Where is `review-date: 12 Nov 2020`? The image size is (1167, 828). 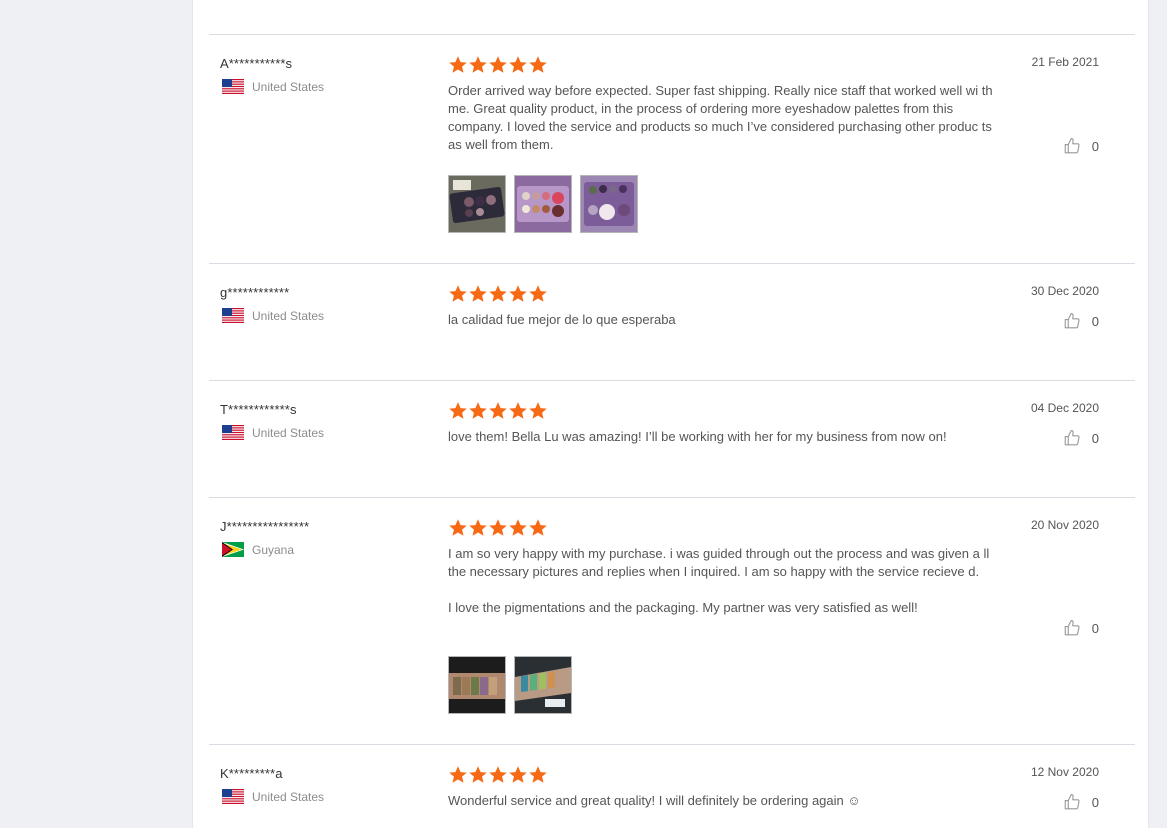
review-date: 12 Nov 2020 is located at coordinates (1064, 772).